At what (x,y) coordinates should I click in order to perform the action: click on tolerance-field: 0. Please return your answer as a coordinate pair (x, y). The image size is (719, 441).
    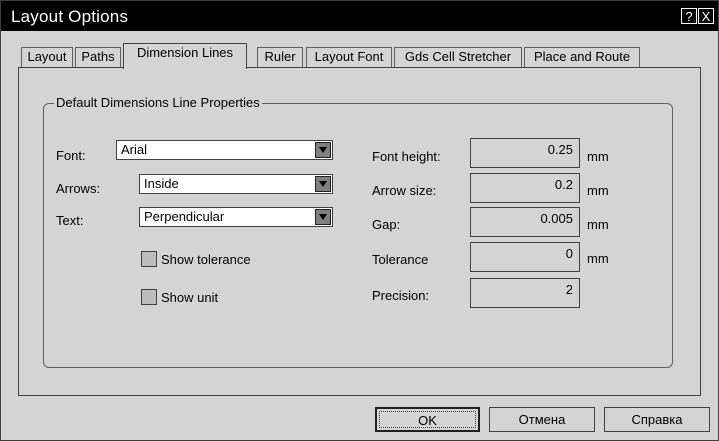
    Looking at the image, I should click on (525, 257).